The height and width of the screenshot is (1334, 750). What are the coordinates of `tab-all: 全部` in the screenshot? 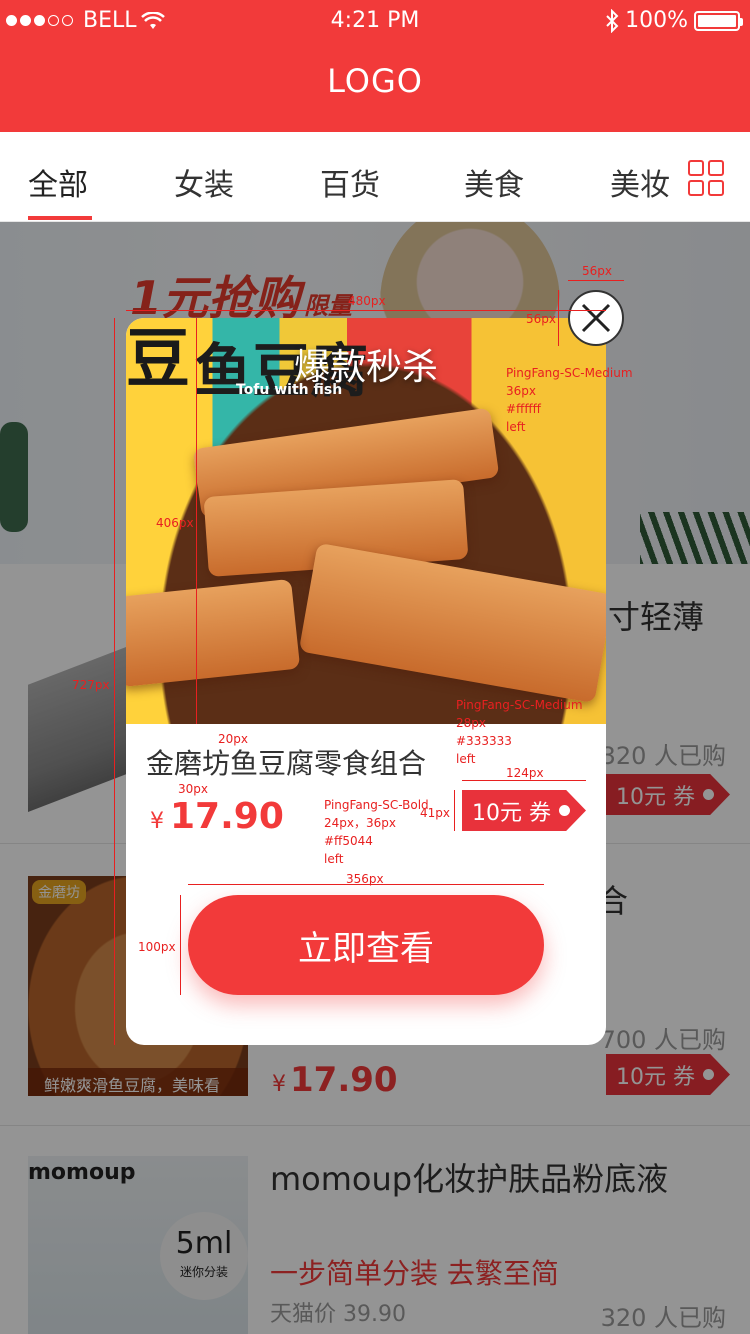 It's located at (58, 182).